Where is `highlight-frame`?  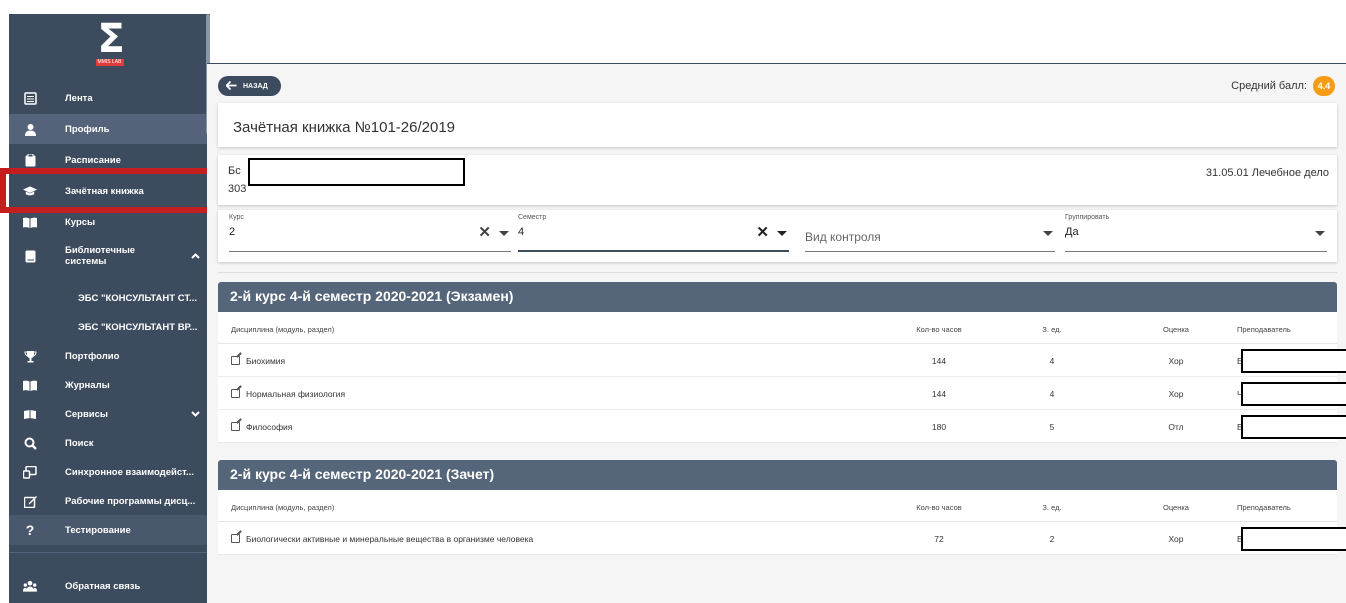 highlight-frame is located at coordinates (109, 190).